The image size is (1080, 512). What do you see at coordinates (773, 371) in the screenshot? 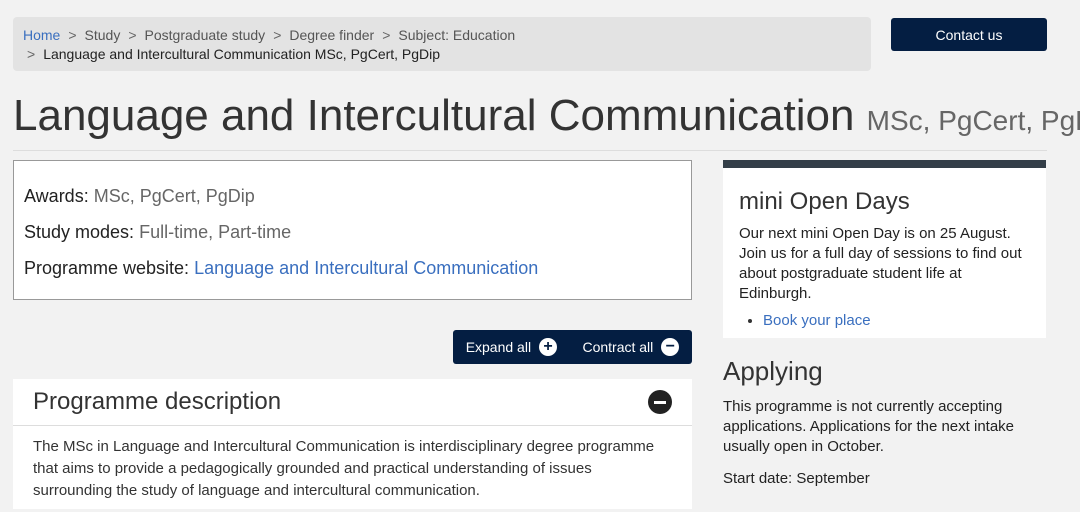
I see `applying-heading: Applying` at bounding box center [773, 371].